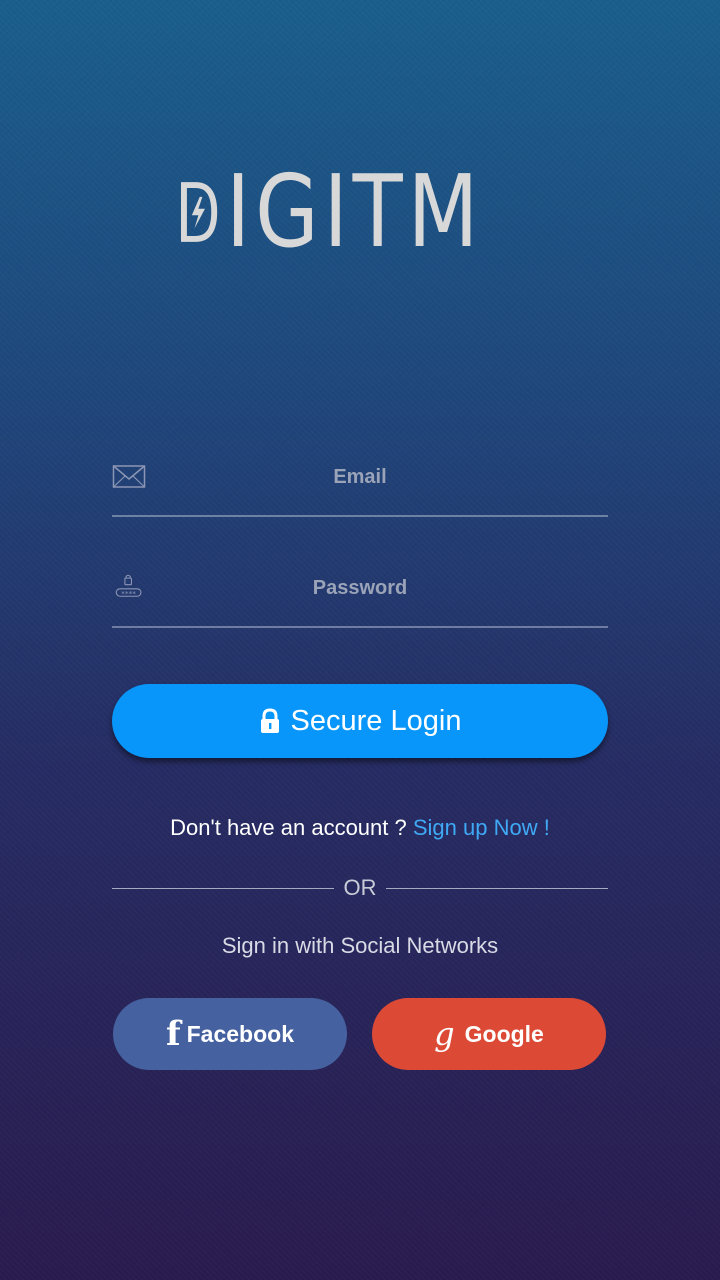 The height and width of the screenshot is (1280, 720). I want to click on signup-link: Sign up Now !, so click(481, 827).